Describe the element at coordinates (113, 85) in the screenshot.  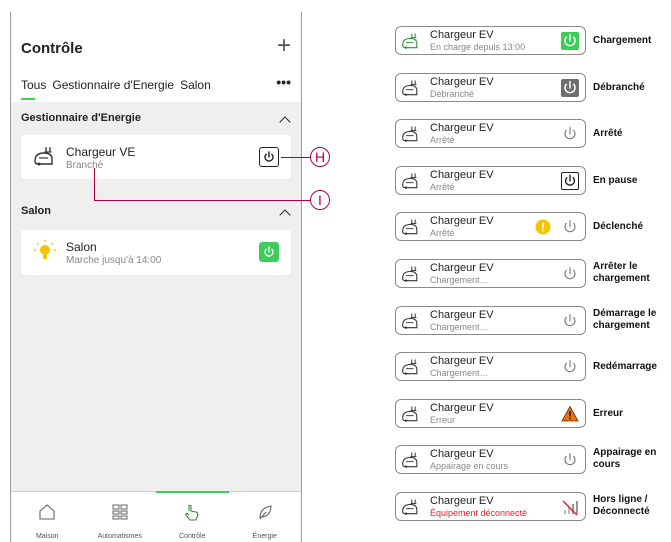
I see `tab-energy-manager: Gestionnaire d'Energie` at that location.